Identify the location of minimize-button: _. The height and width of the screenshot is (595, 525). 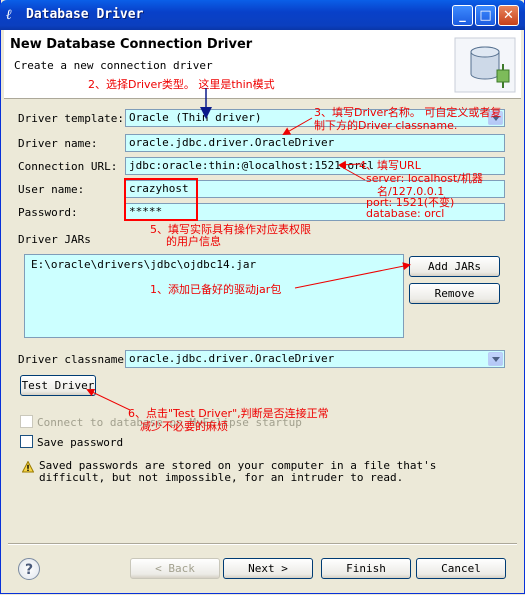
(462, 15).